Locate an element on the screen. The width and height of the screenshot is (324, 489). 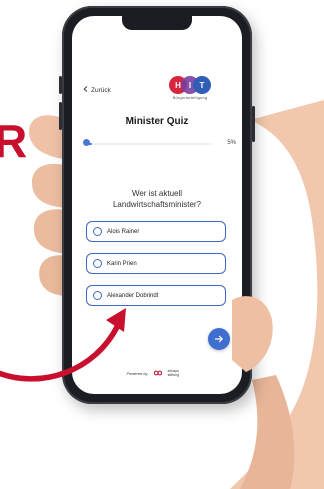
powered-by: Powered by infosys stiftung is located at coordinates (157, 373).